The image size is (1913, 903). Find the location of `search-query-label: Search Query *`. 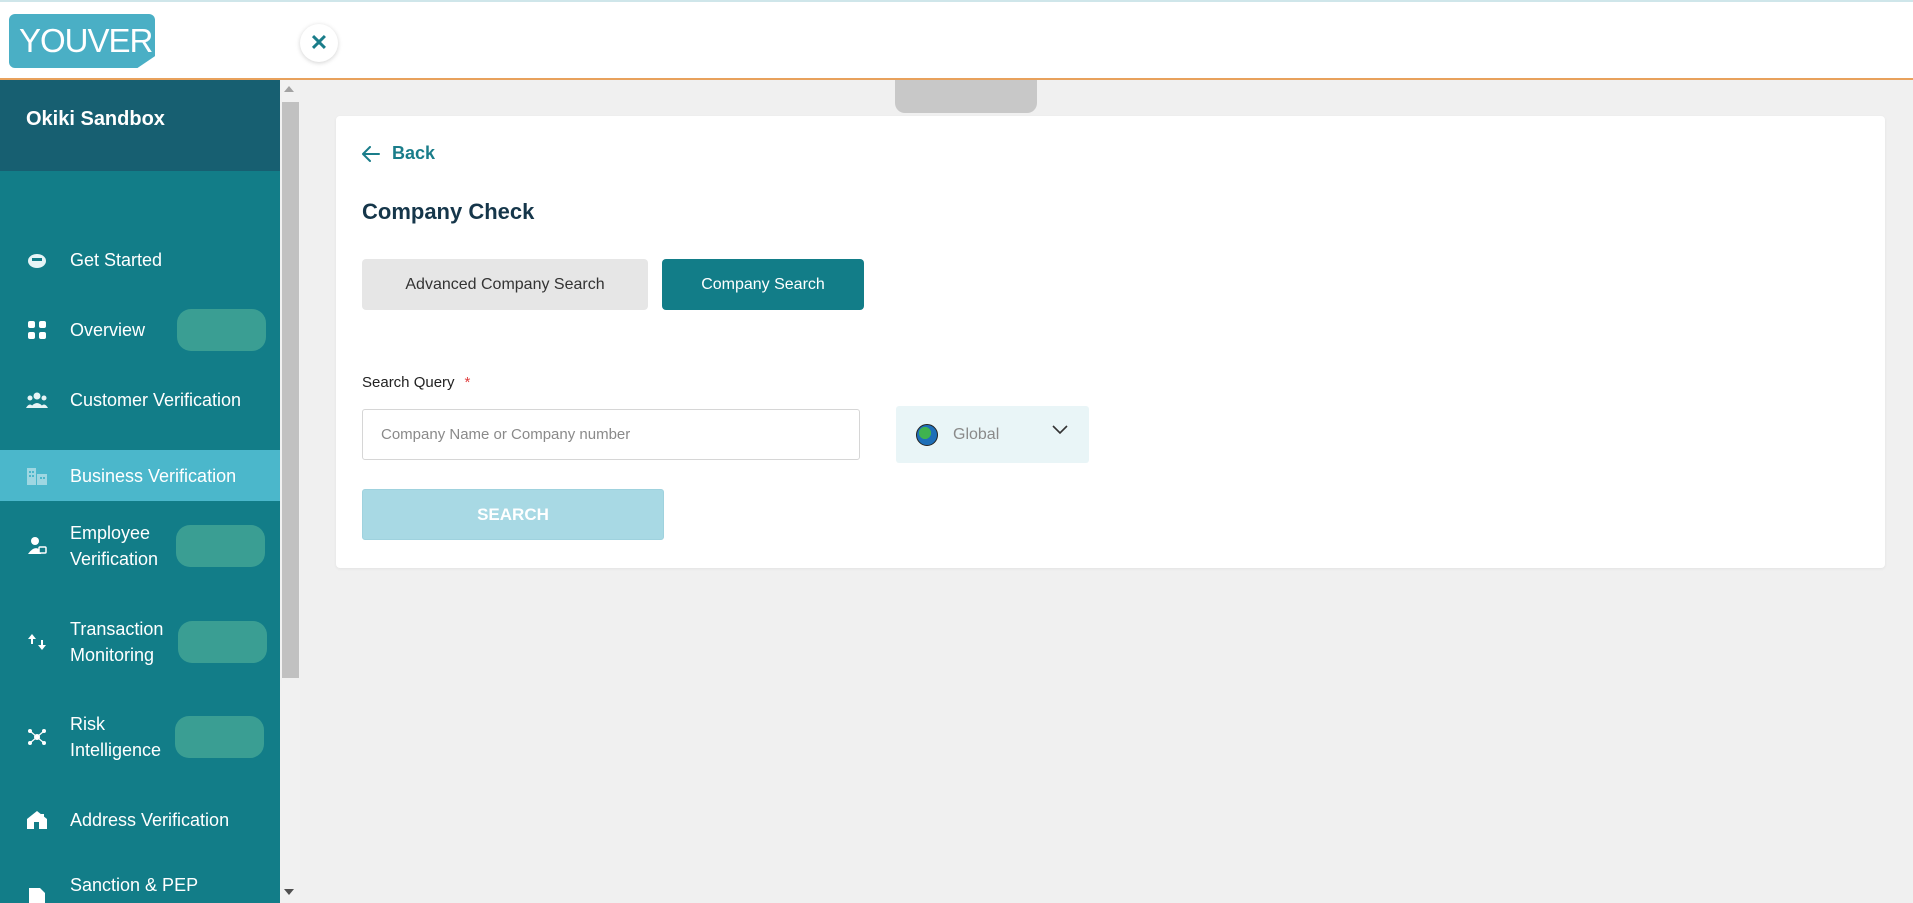

search-query-label: Search Query * is located at coordinates (416, 382).